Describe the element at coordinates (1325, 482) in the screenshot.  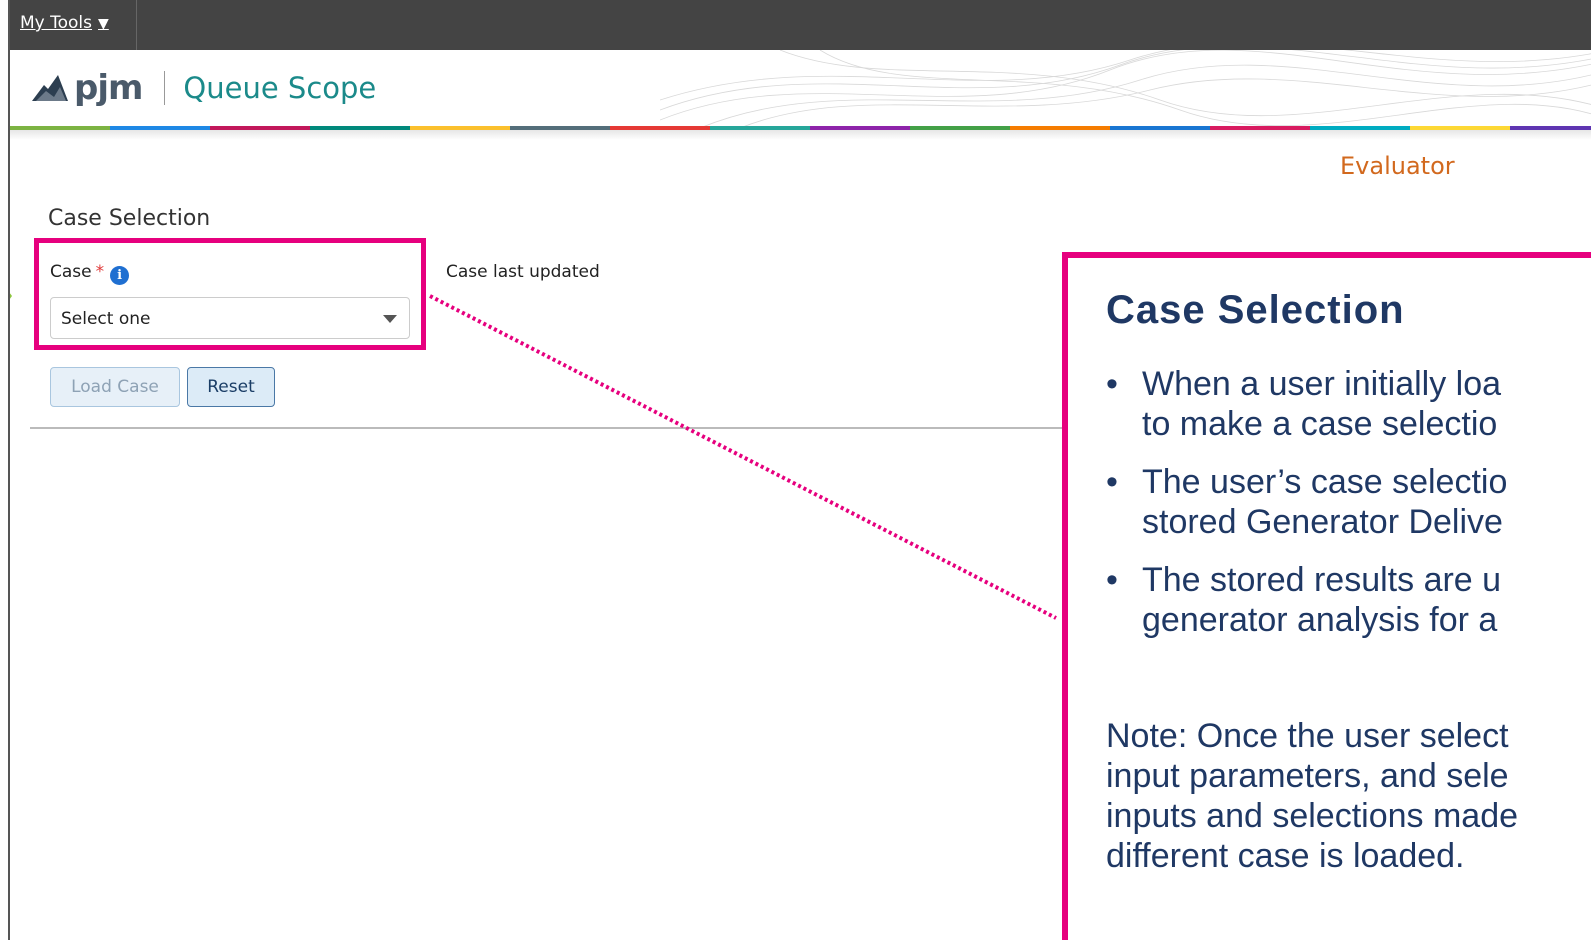
I see `callout-bullet-line: The user’s case selectio` at that location.